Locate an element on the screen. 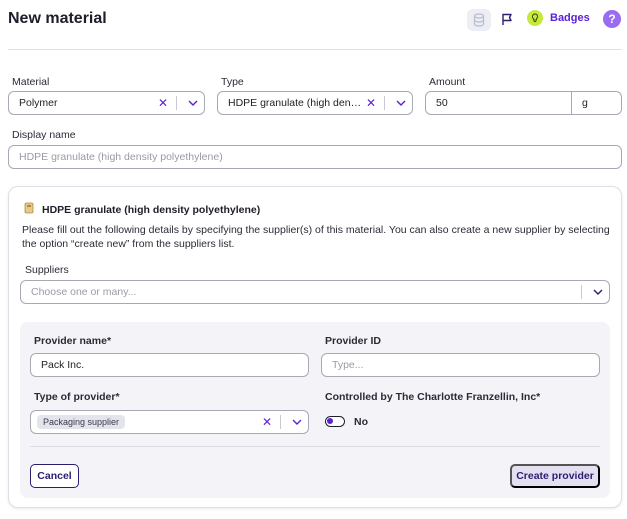 The image size is (627, 519). lightbulb-icon is located at coordinates (535, 18).